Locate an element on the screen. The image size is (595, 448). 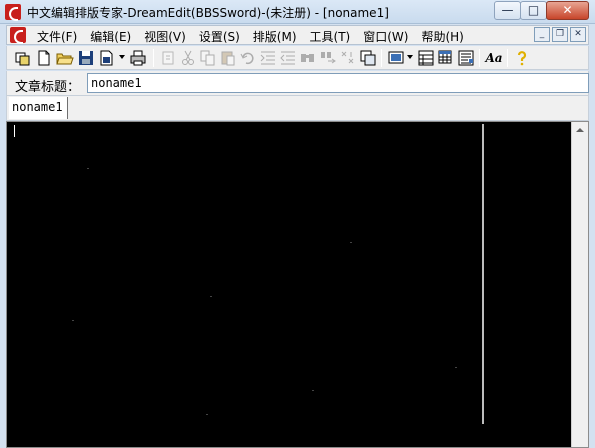
article-title-label: 文章标题： is located at coordinates (48, 87).